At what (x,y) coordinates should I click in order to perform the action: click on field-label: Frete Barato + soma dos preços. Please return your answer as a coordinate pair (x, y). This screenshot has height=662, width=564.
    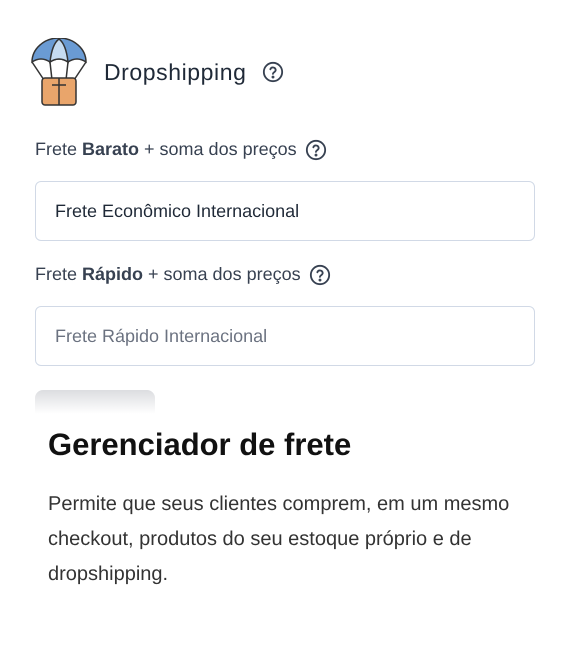
    Looking at the image, I should click on (166, 149).